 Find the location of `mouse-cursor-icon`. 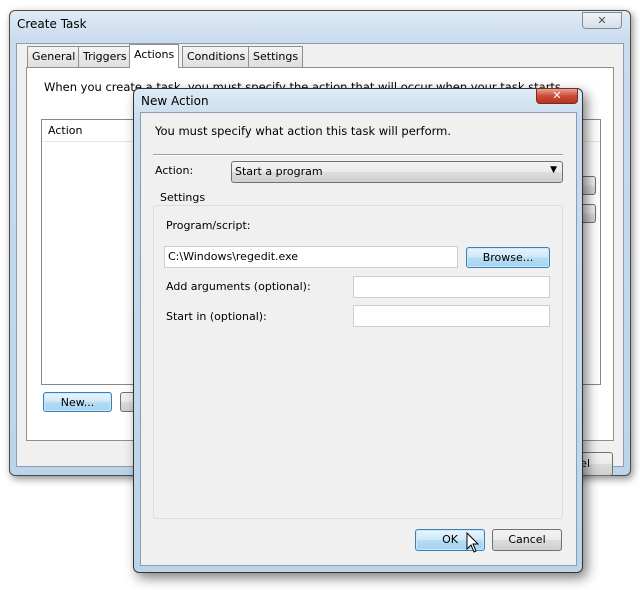

mouse-cursor-icon is located at coordinates (473, 544).